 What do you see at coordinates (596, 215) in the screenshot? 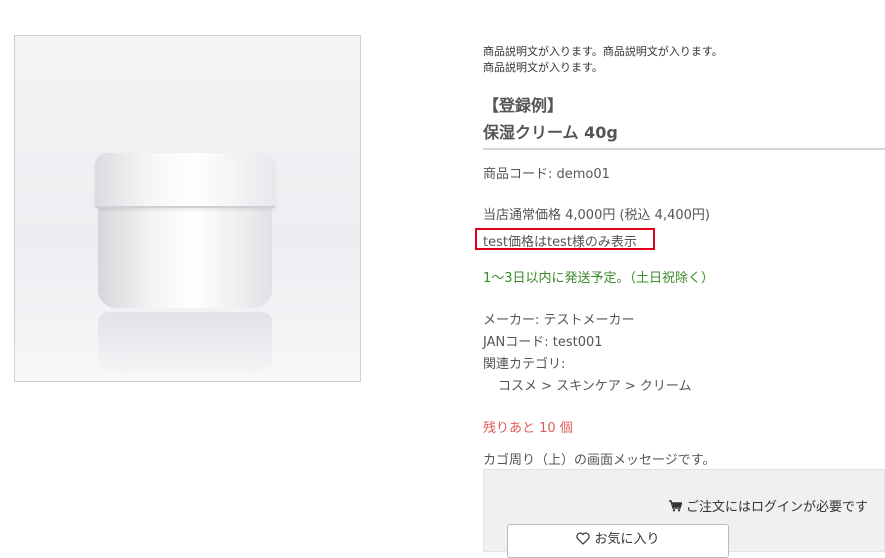
I see `regular-price: 当店通常価格 4,000円 (税込 4,400円)` at bounding box center [596, 215].